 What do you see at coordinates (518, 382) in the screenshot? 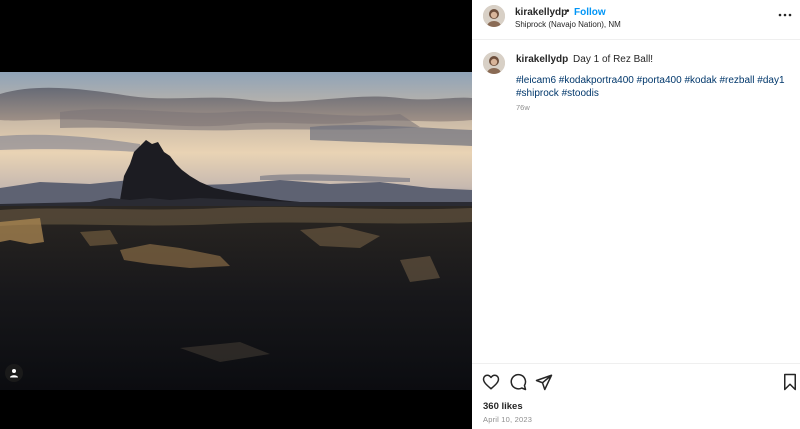
I see `comment-icon` at bounding box center [518, 382].